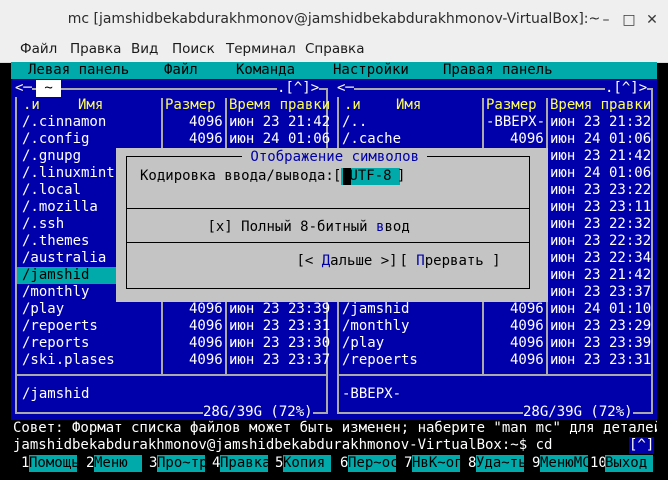 The image size is (668, 480). I want to click on cancel-button-open: [, so click(408, 261).